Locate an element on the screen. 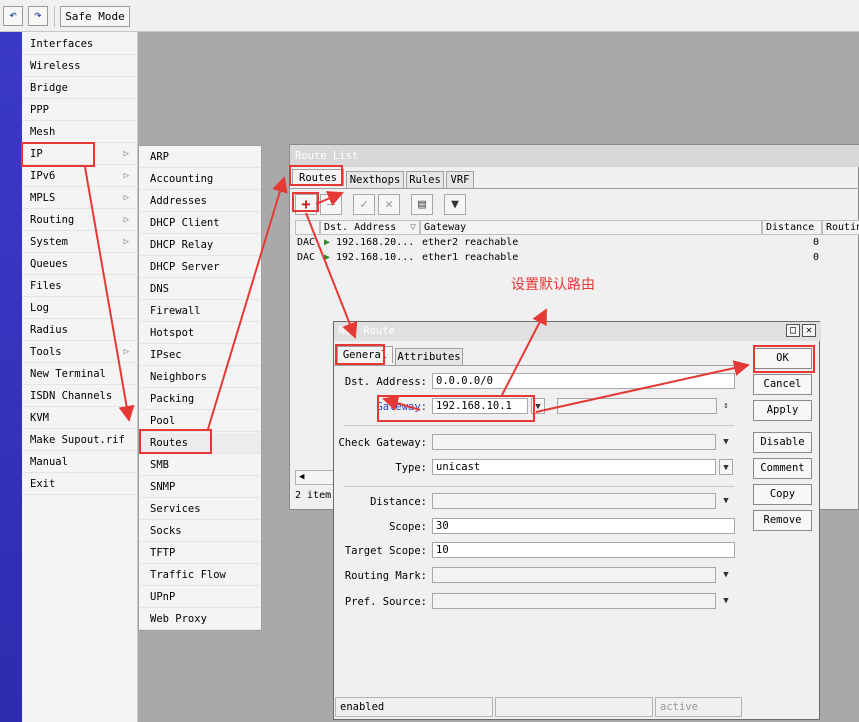 This screenshot has width=859, height=722. route-active-icon: ▶ is located at coordinates (327, 242).